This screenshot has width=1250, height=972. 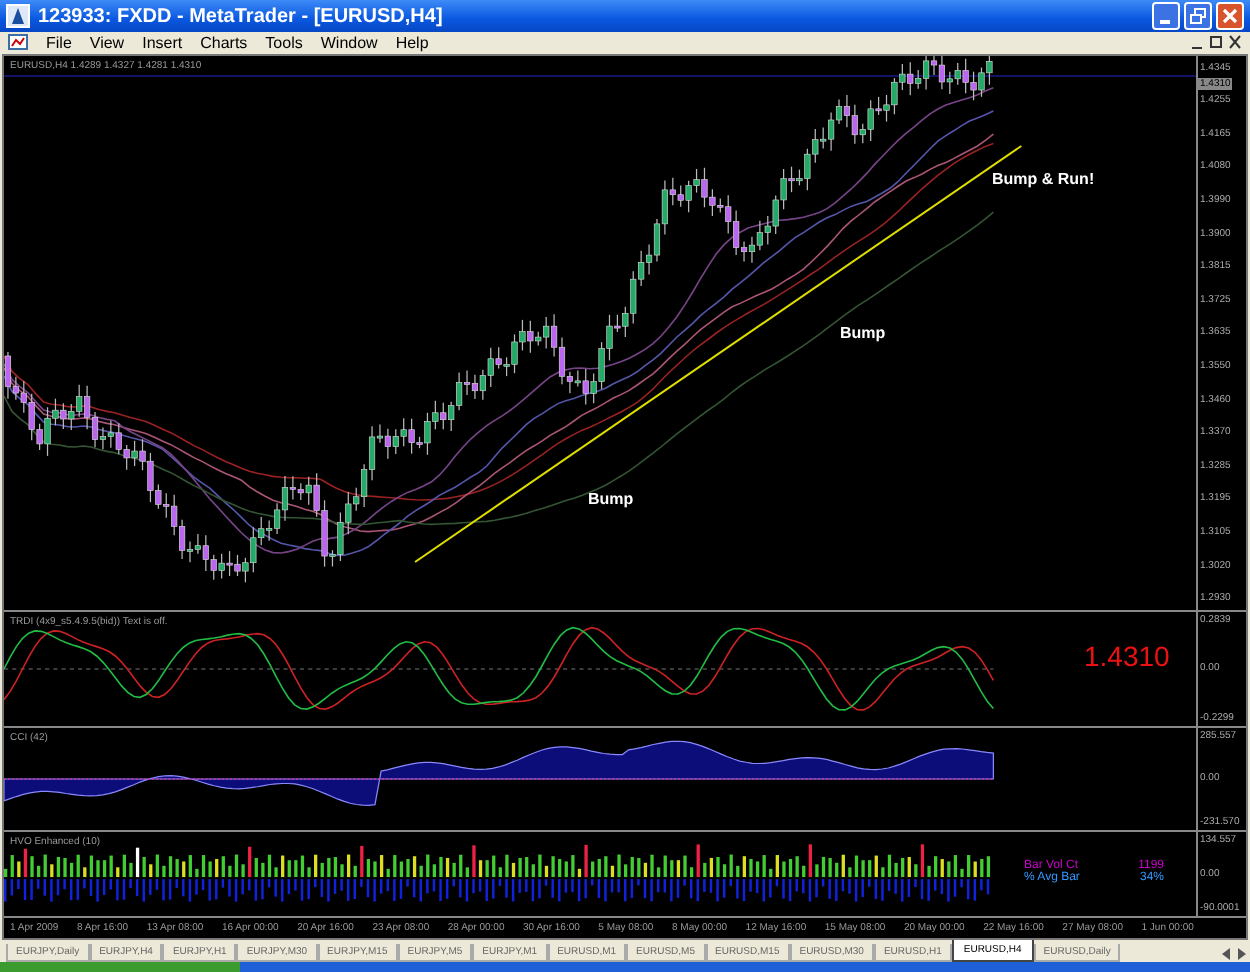 I want to click on menu-item: Help, so click(x=412, y=42).